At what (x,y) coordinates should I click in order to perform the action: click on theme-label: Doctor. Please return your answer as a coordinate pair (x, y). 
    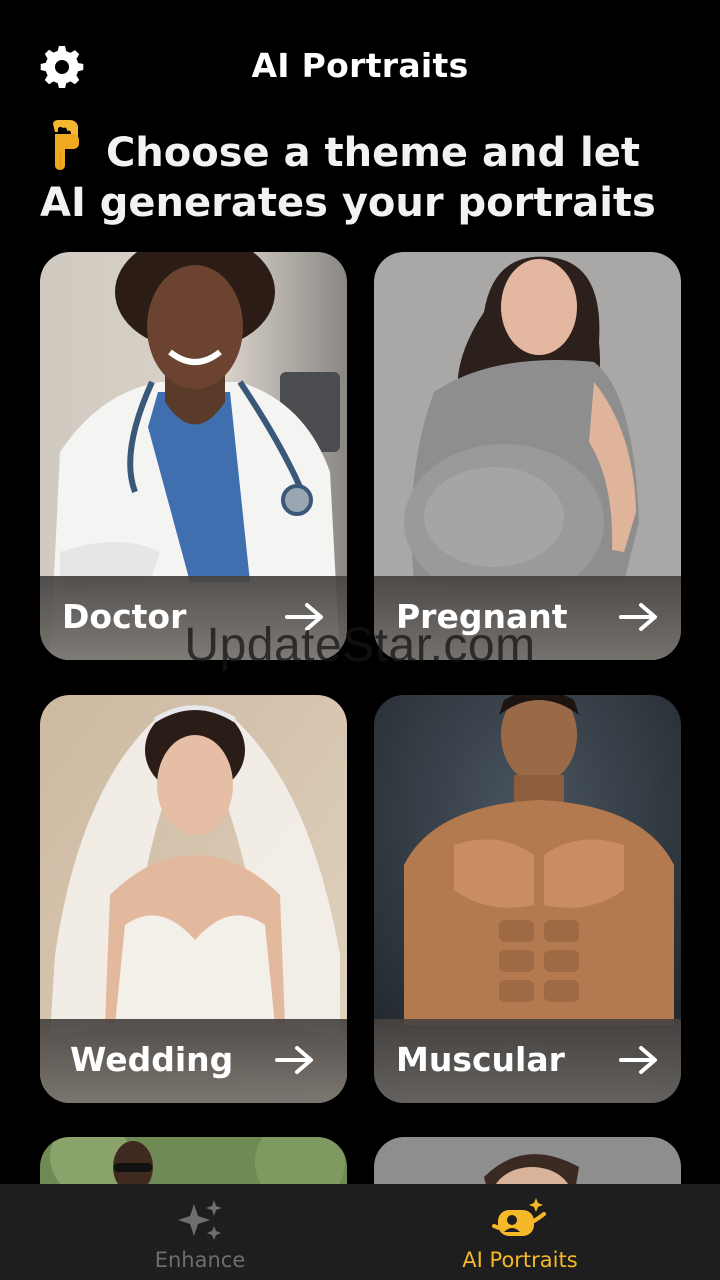
    Looking at the image, I should click on (124, 616).